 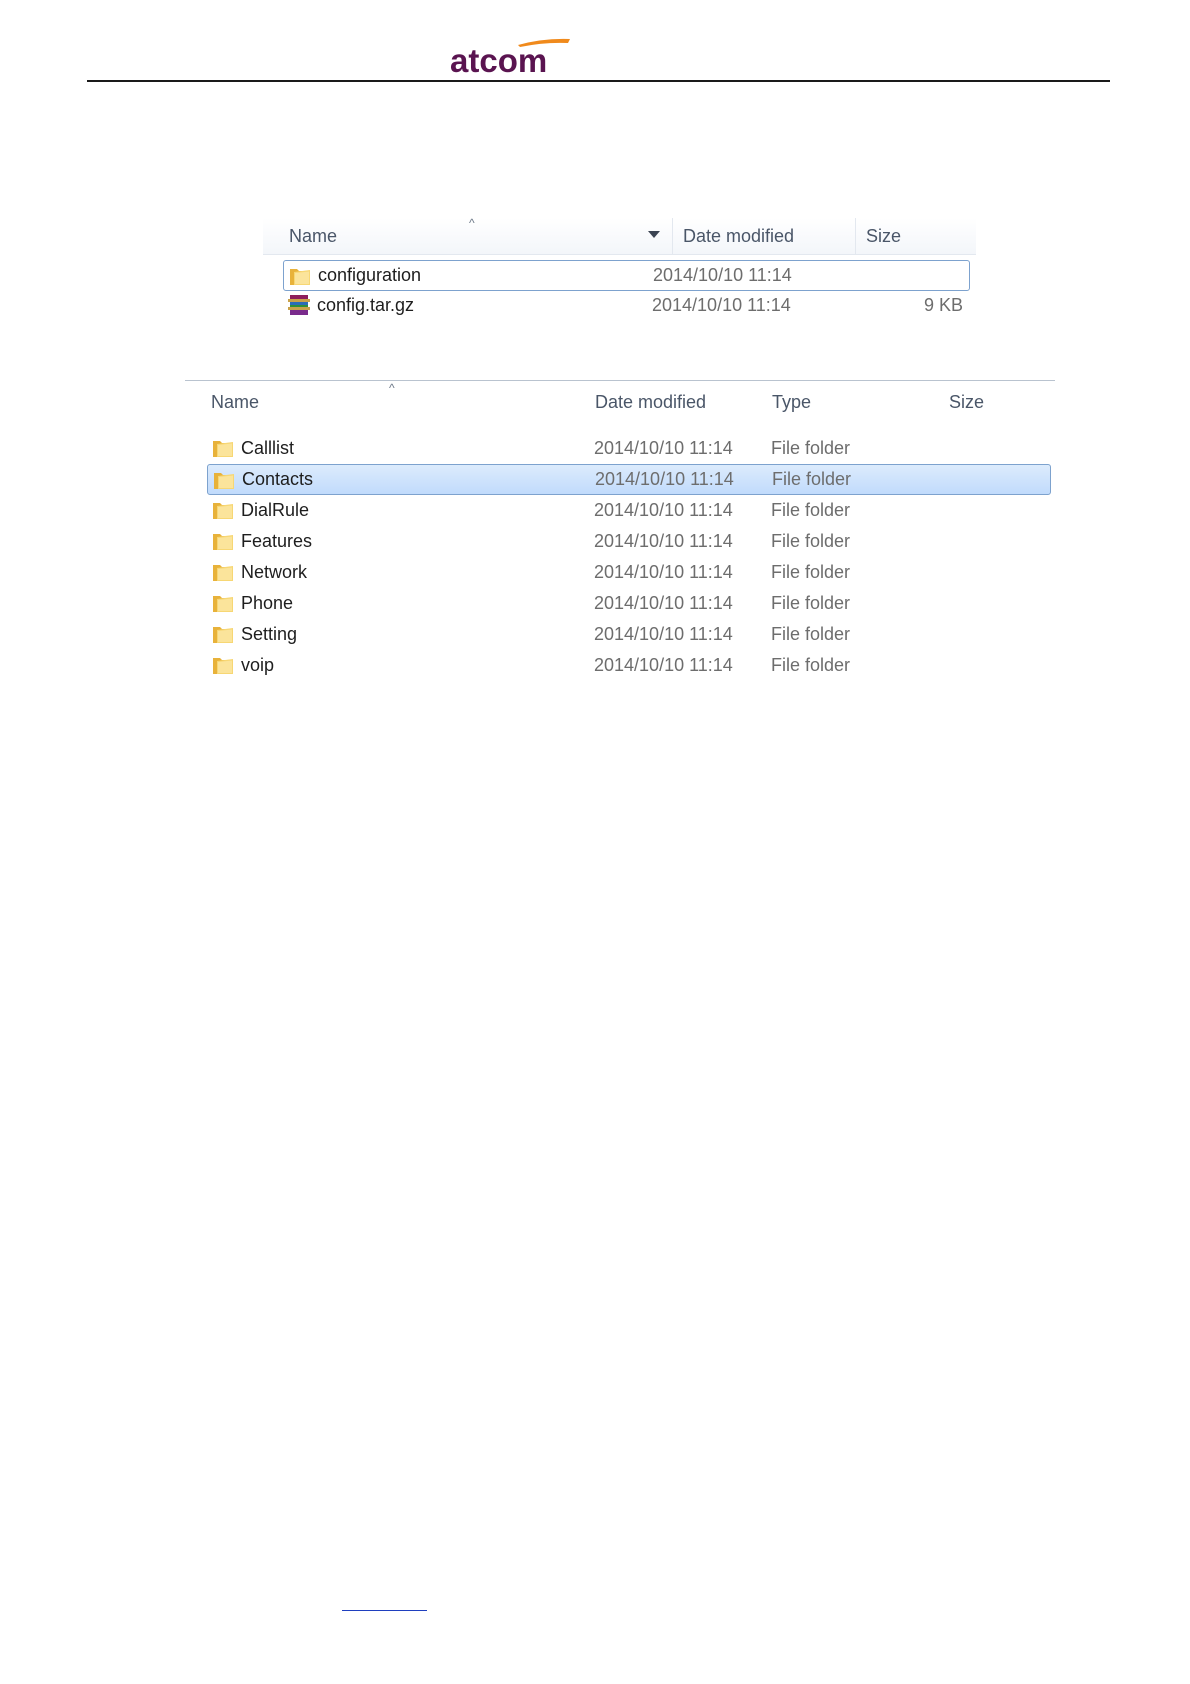 I want to click on folder-row: Setting 2014/10/10 11:14 File folder, so click(x=629, y=634).